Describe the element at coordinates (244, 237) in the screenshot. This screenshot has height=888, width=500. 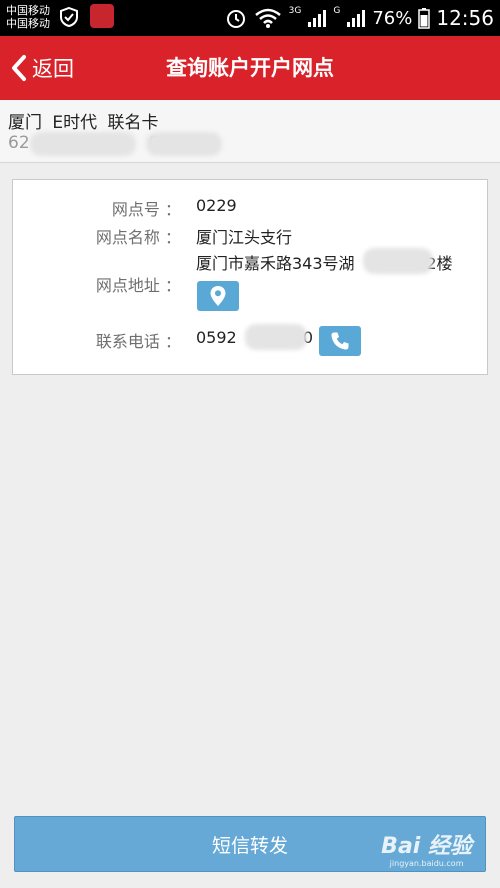
I see `branch-name-value: 厦门江头支行` at that location.